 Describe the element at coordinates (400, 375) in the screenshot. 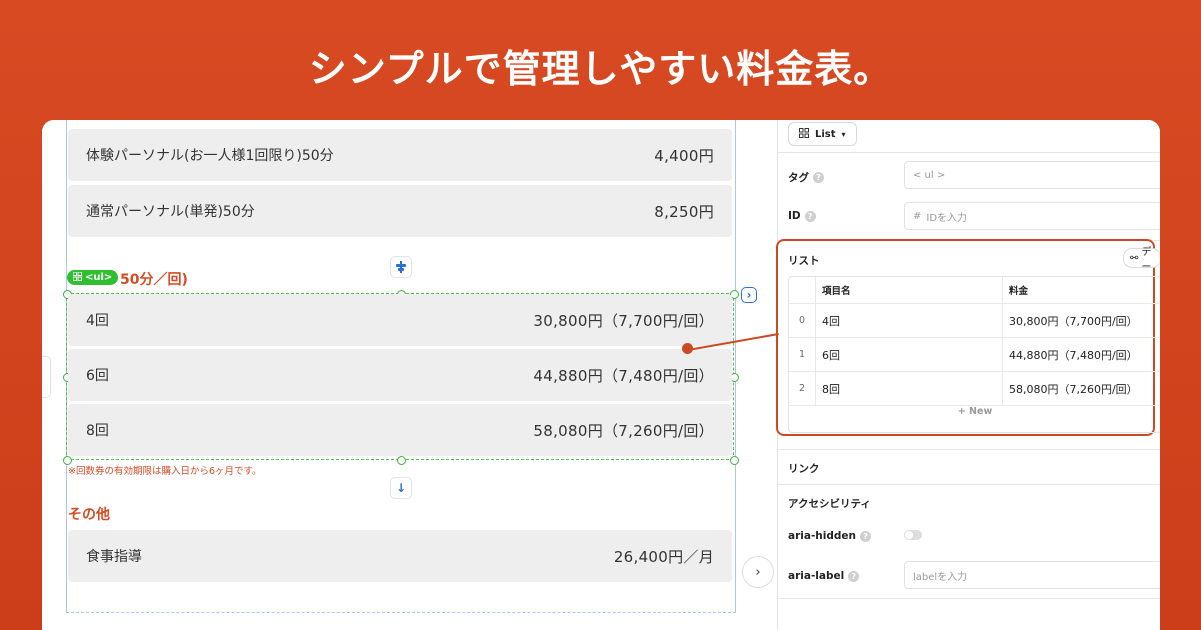

I see `price-row: 6回 44,880円（7,480円/回）` at that location.